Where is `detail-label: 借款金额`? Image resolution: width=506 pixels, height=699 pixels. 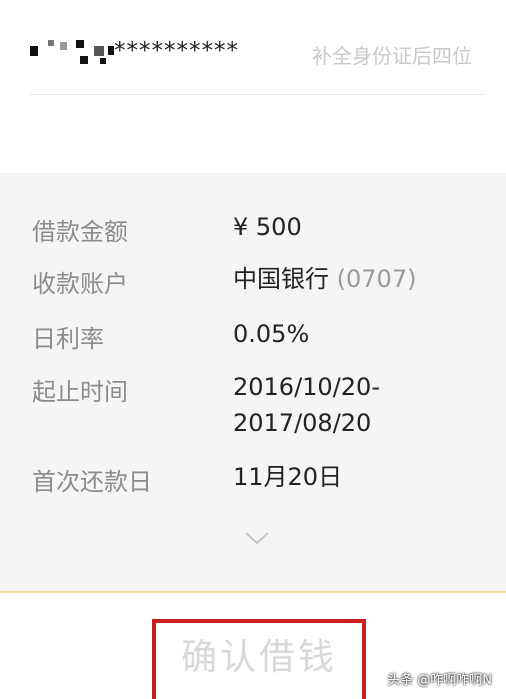
detail-label: 借款金额 is located at coordinates (80, 232).